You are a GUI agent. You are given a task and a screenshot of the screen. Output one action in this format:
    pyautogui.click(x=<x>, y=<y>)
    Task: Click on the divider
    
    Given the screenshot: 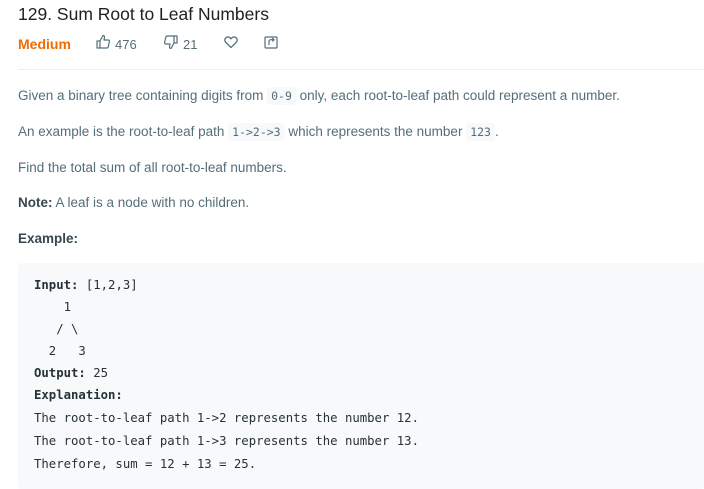 What is the action you would take?
    pyautogui.click(x=361, y=69)
    